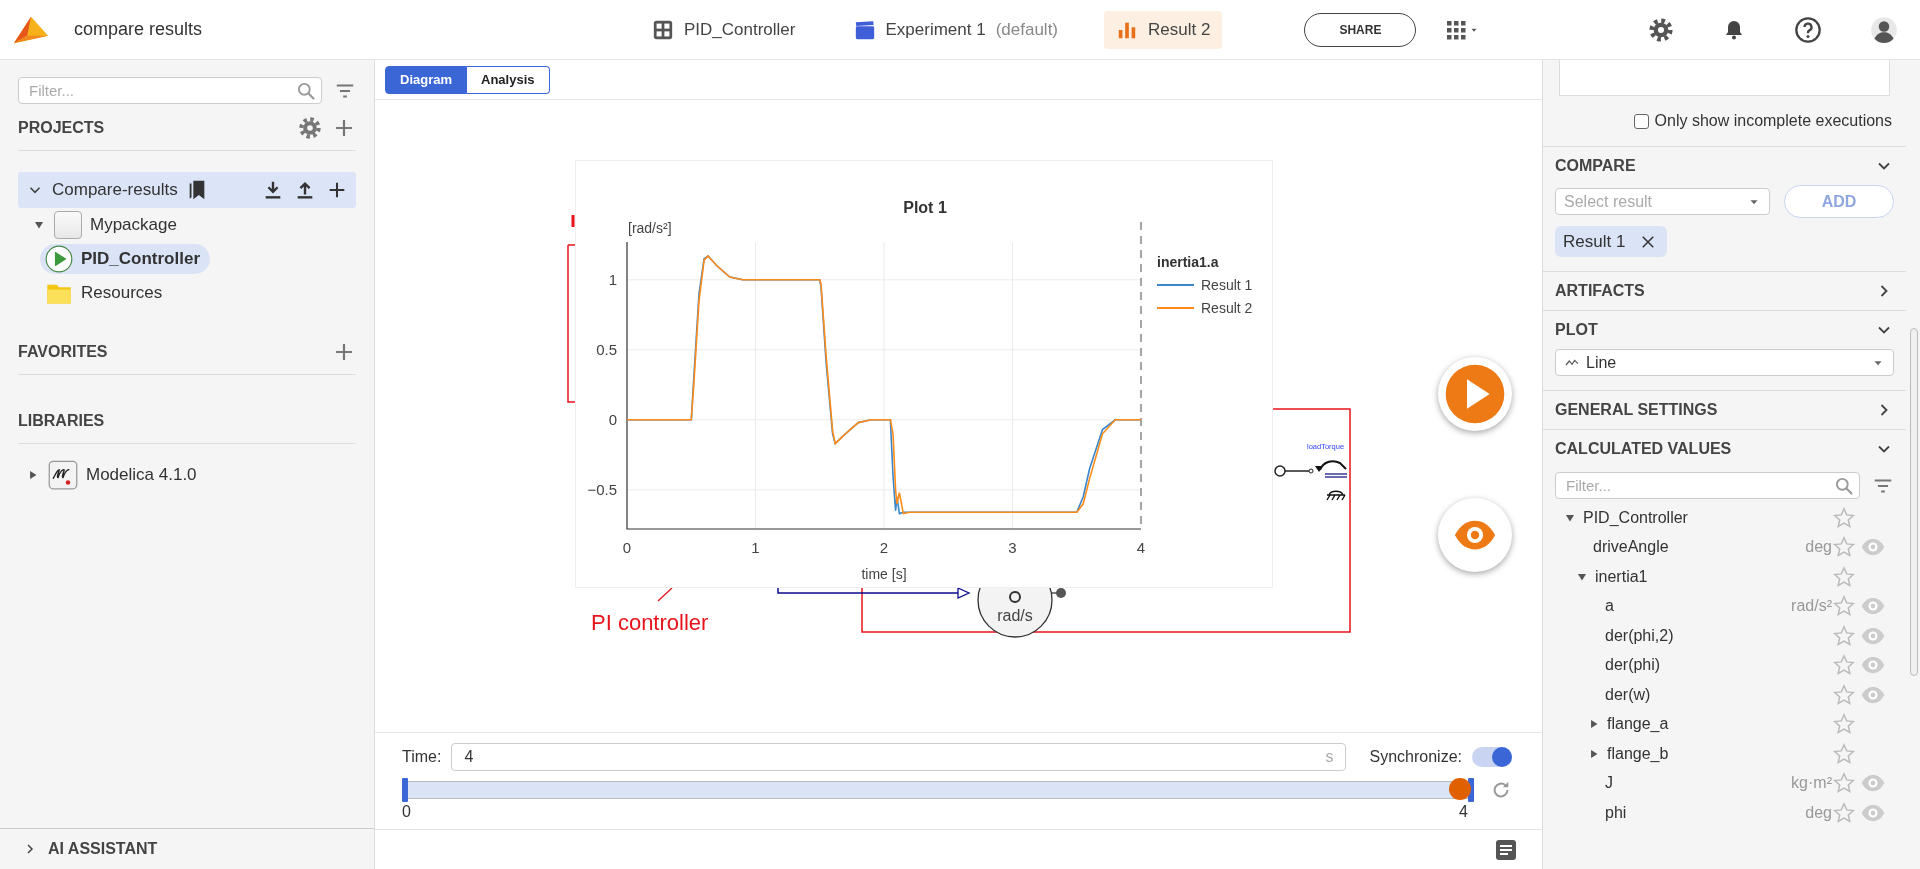 The width and height of the screenshot is (1920, 869). What do you see at coordinates (63, 352) in the screenshot?
I see `section-title: FAVORITES` at bounding box center [63, 352].